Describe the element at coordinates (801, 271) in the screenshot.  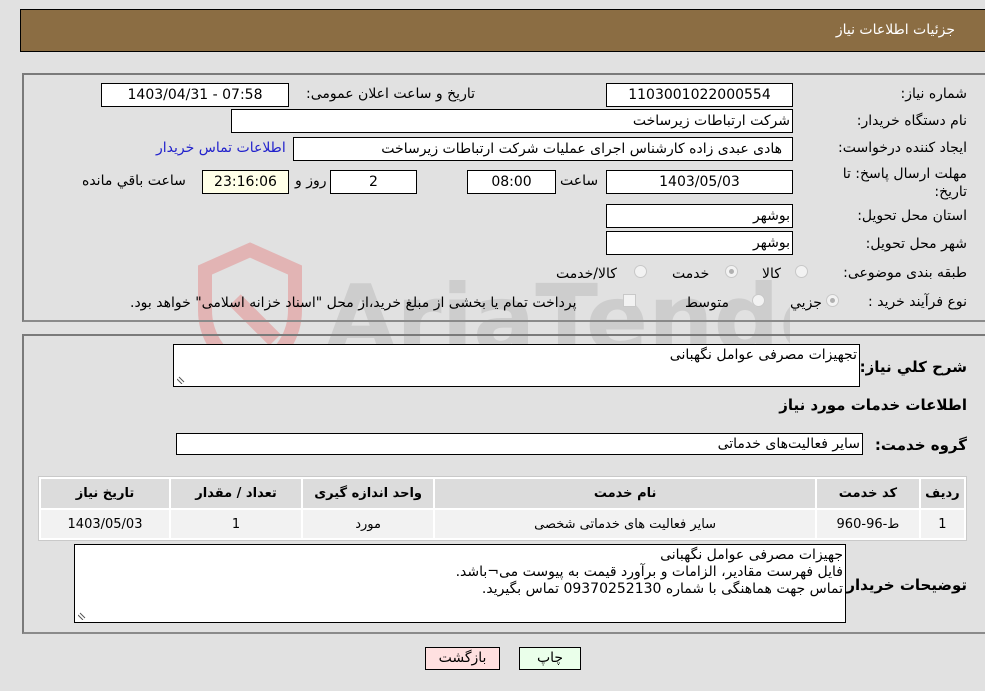
I see `category-radio-goods` at that location.